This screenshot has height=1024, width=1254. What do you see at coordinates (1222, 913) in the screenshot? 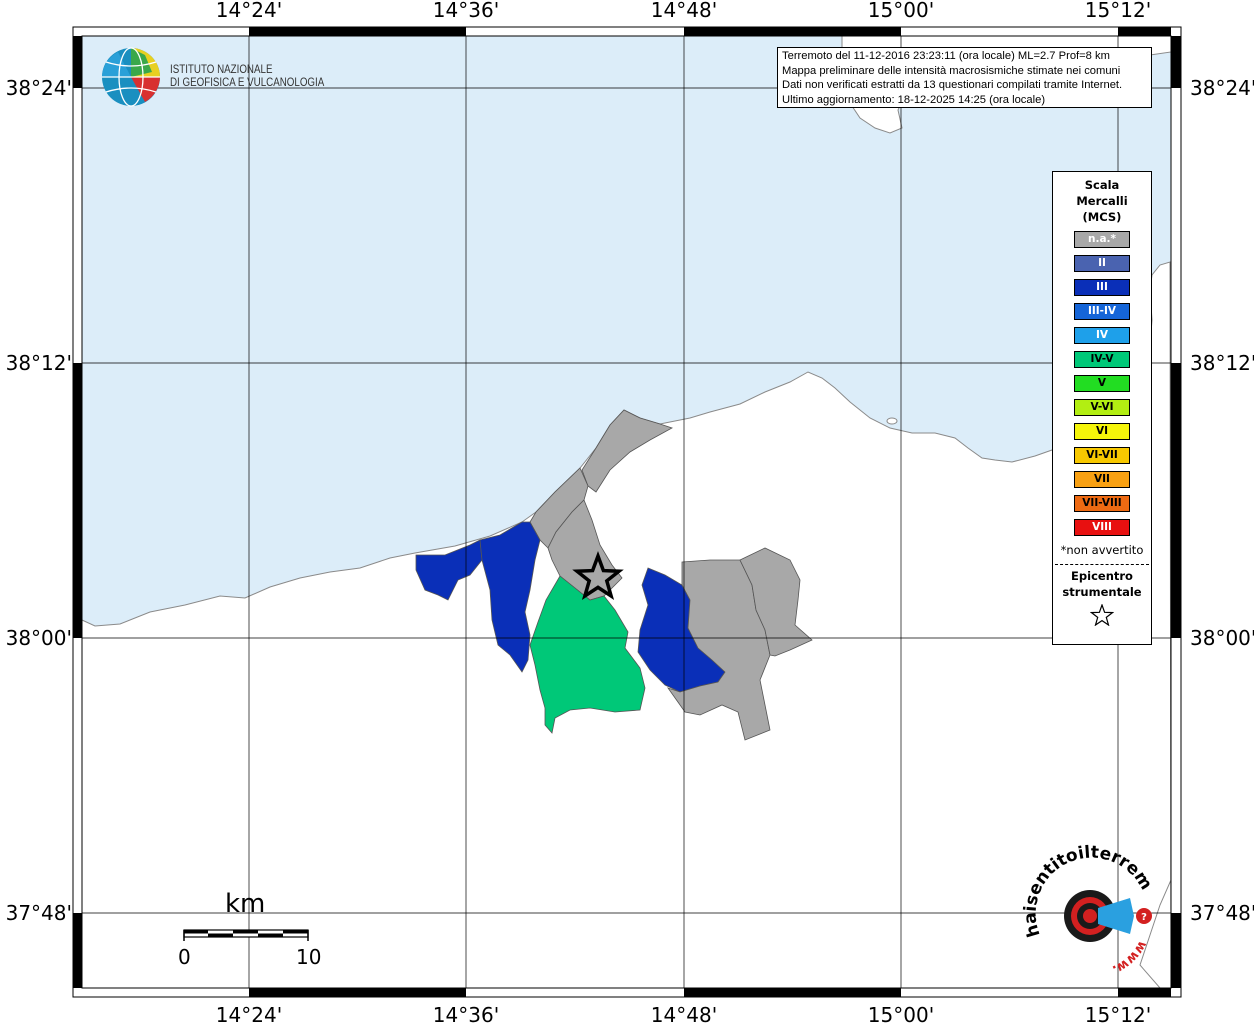
I see `lat-label-right-4: 37°48'` at bounding box center [1222, 913].